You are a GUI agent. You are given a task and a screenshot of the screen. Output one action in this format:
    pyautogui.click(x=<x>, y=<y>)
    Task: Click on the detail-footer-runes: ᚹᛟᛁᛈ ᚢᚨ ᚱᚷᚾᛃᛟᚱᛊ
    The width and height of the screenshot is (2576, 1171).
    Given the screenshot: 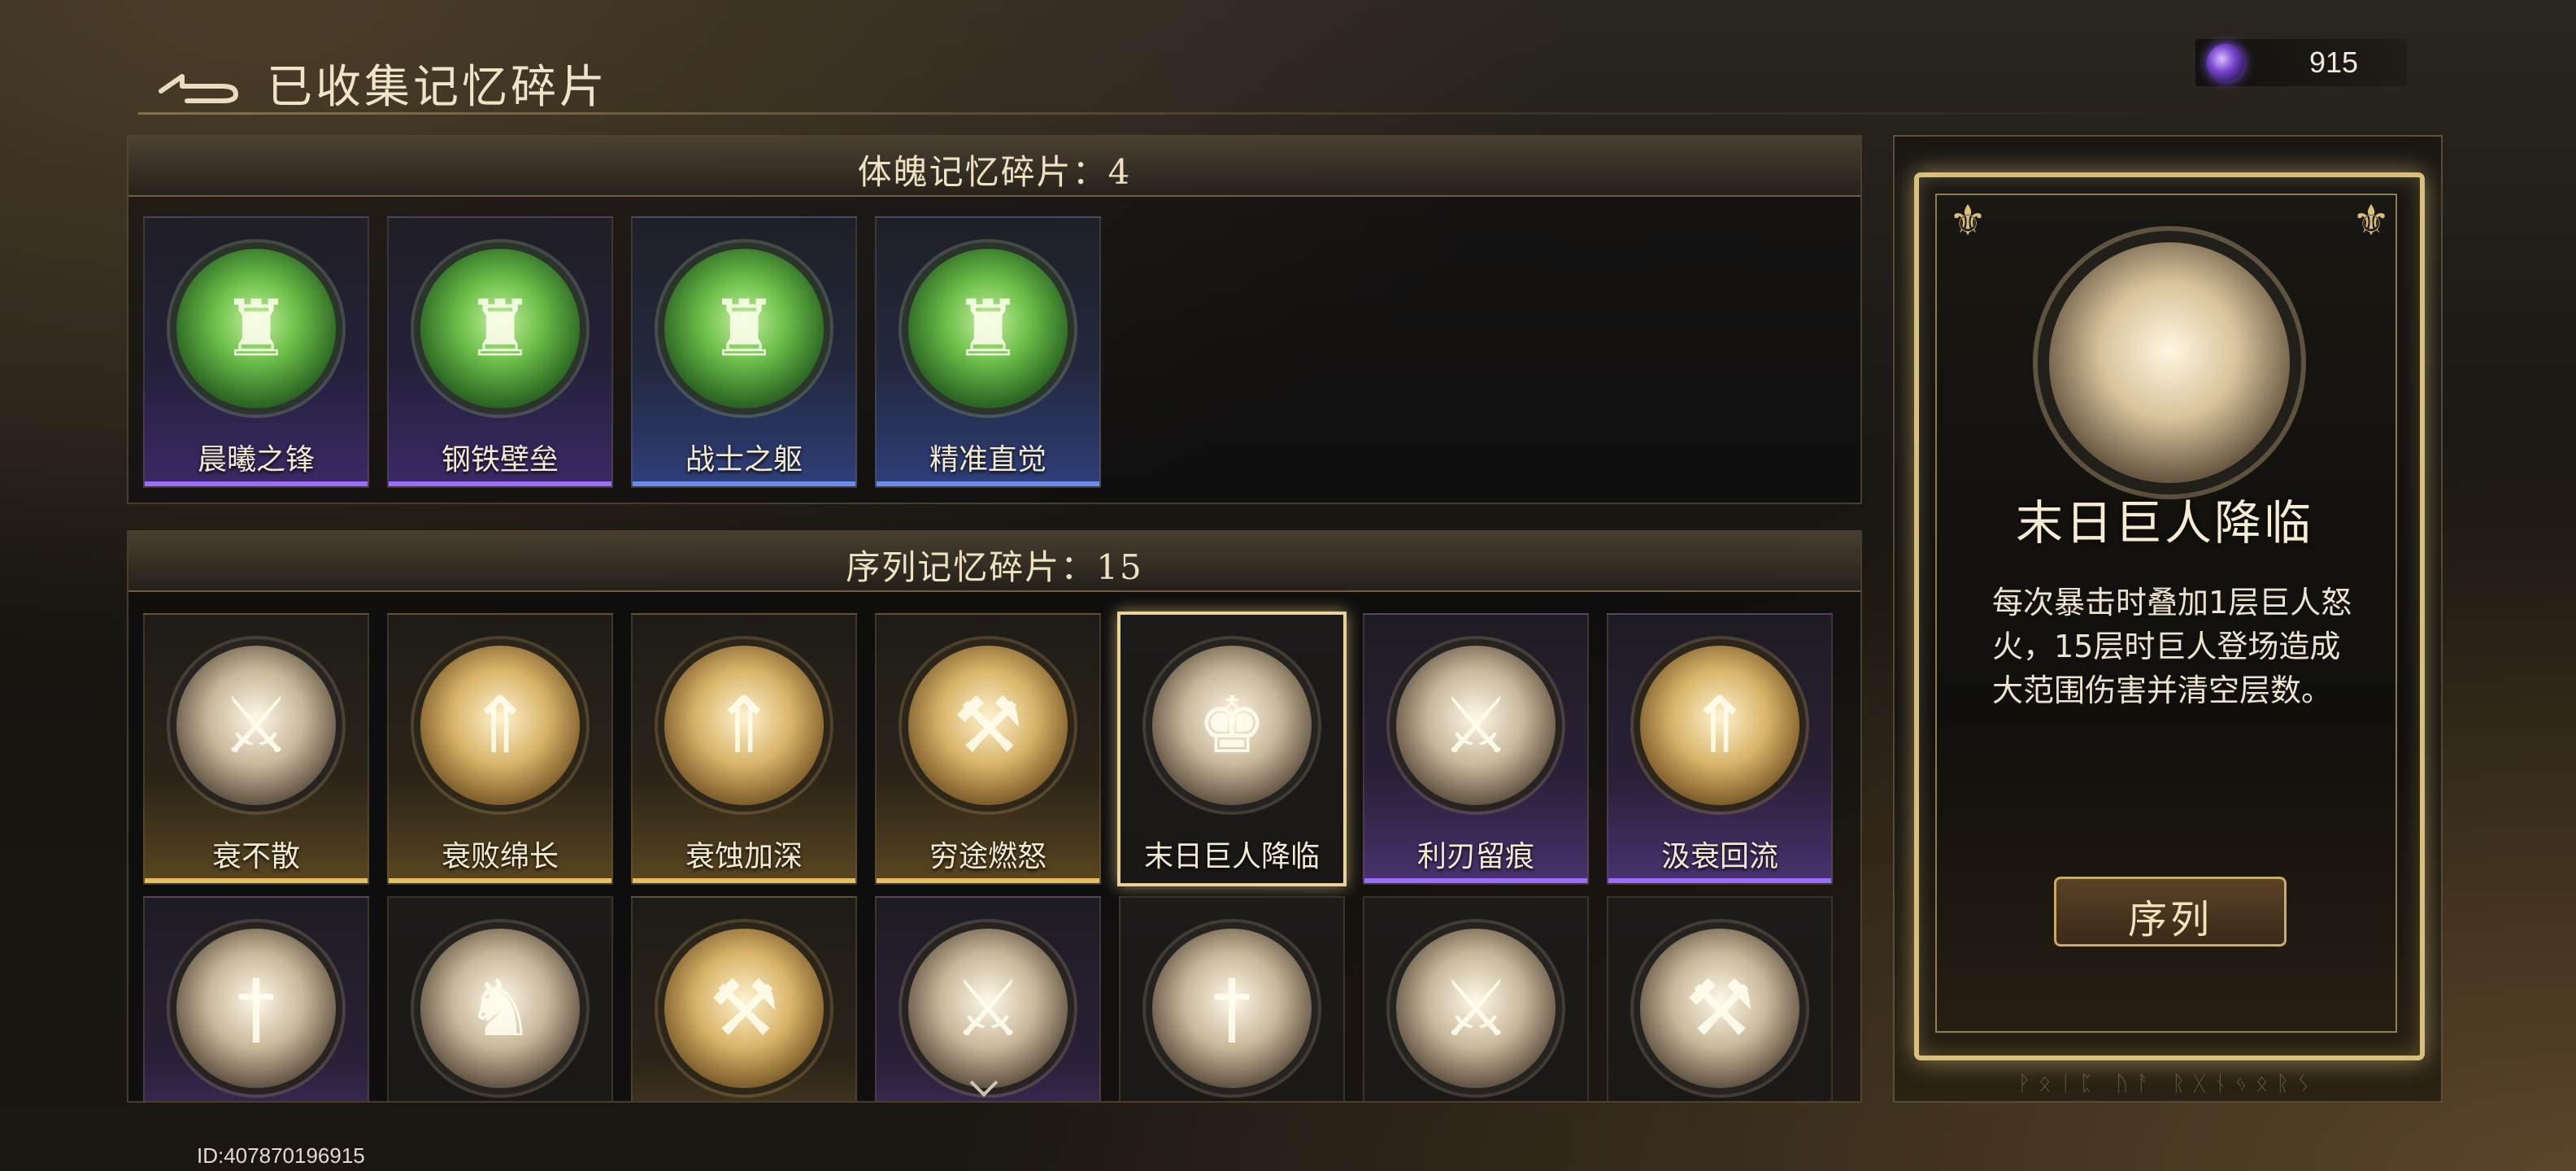 What is the action you would take?
    pyautogui.click(x=2167, y=1084)
    